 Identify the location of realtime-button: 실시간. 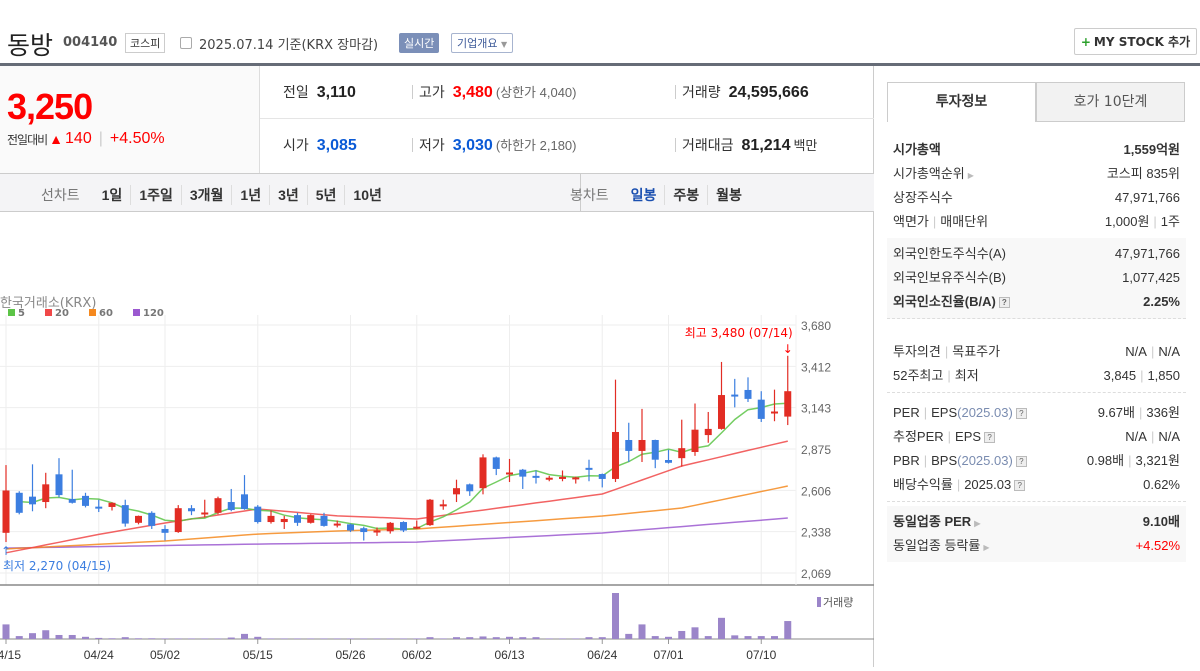
(419, 43).